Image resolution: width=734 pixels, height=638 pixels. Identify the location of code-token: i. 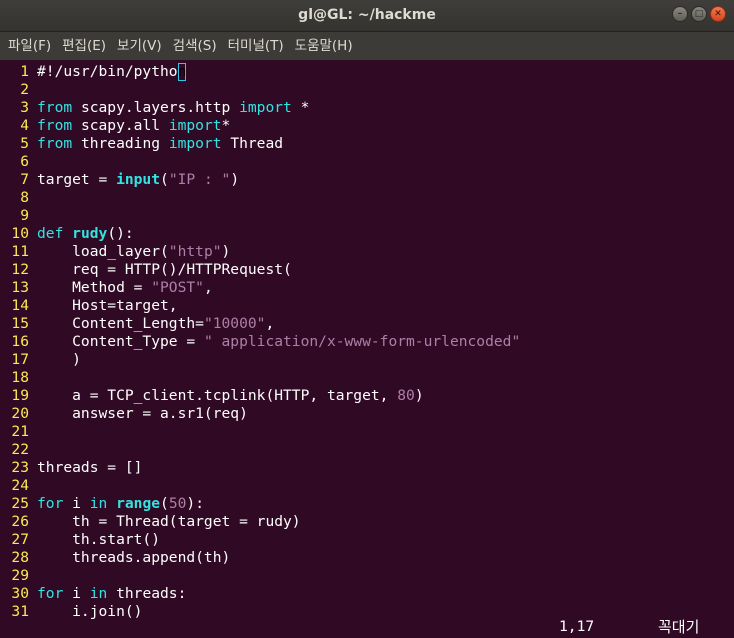
(76, 503).